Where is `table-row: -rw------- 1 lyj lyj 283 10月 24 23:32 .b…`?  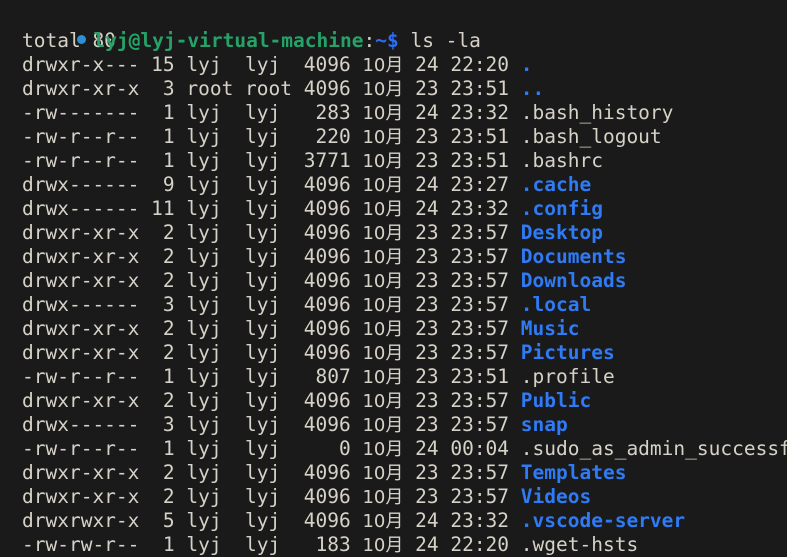 table-row: -rw------- 1 lyj lyj 283 10月 24 23:32 .b… is located at coordinates (404, 113).